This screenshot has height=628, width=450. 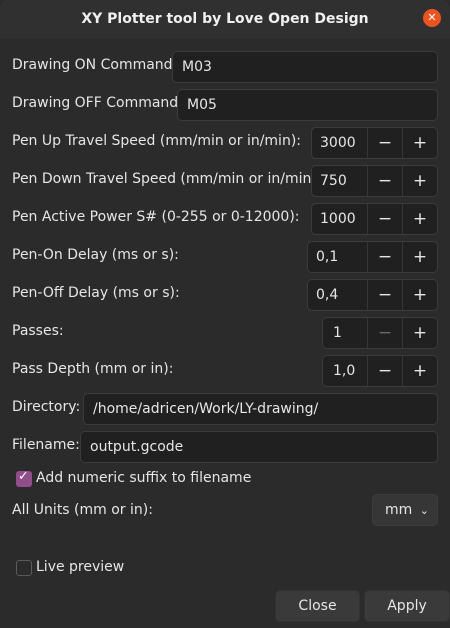 I want to click on pen-off-delay-value: 0,4, so click(x=337, y=295).